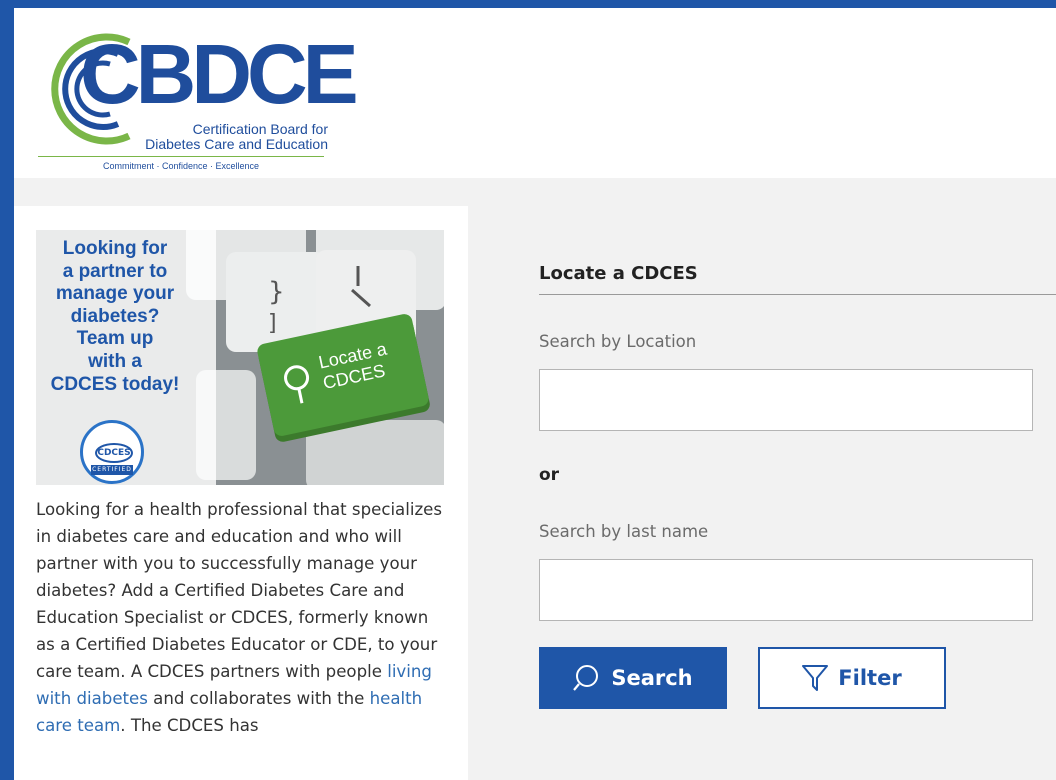 The width and height of the screenshot is (1056, 780). What do you see at coordinates (181, 156) in the screenshot?
I see `logo-divider` at bounding box center [181, 156].